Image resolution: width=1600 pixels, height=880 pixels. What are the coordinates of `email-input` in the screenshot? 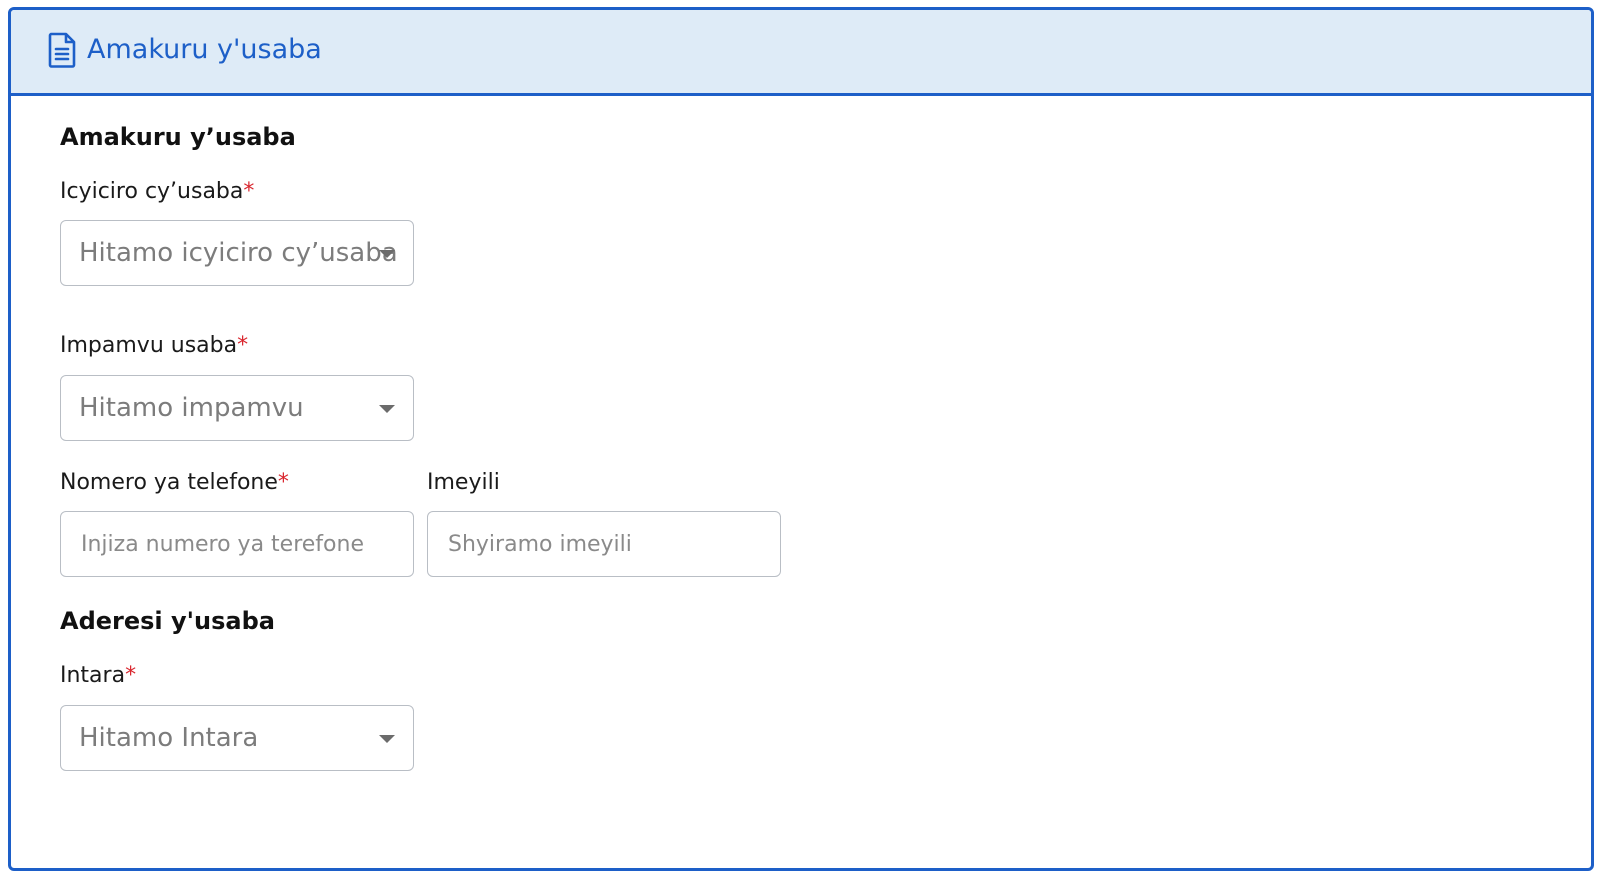 It's located at (604, 544).